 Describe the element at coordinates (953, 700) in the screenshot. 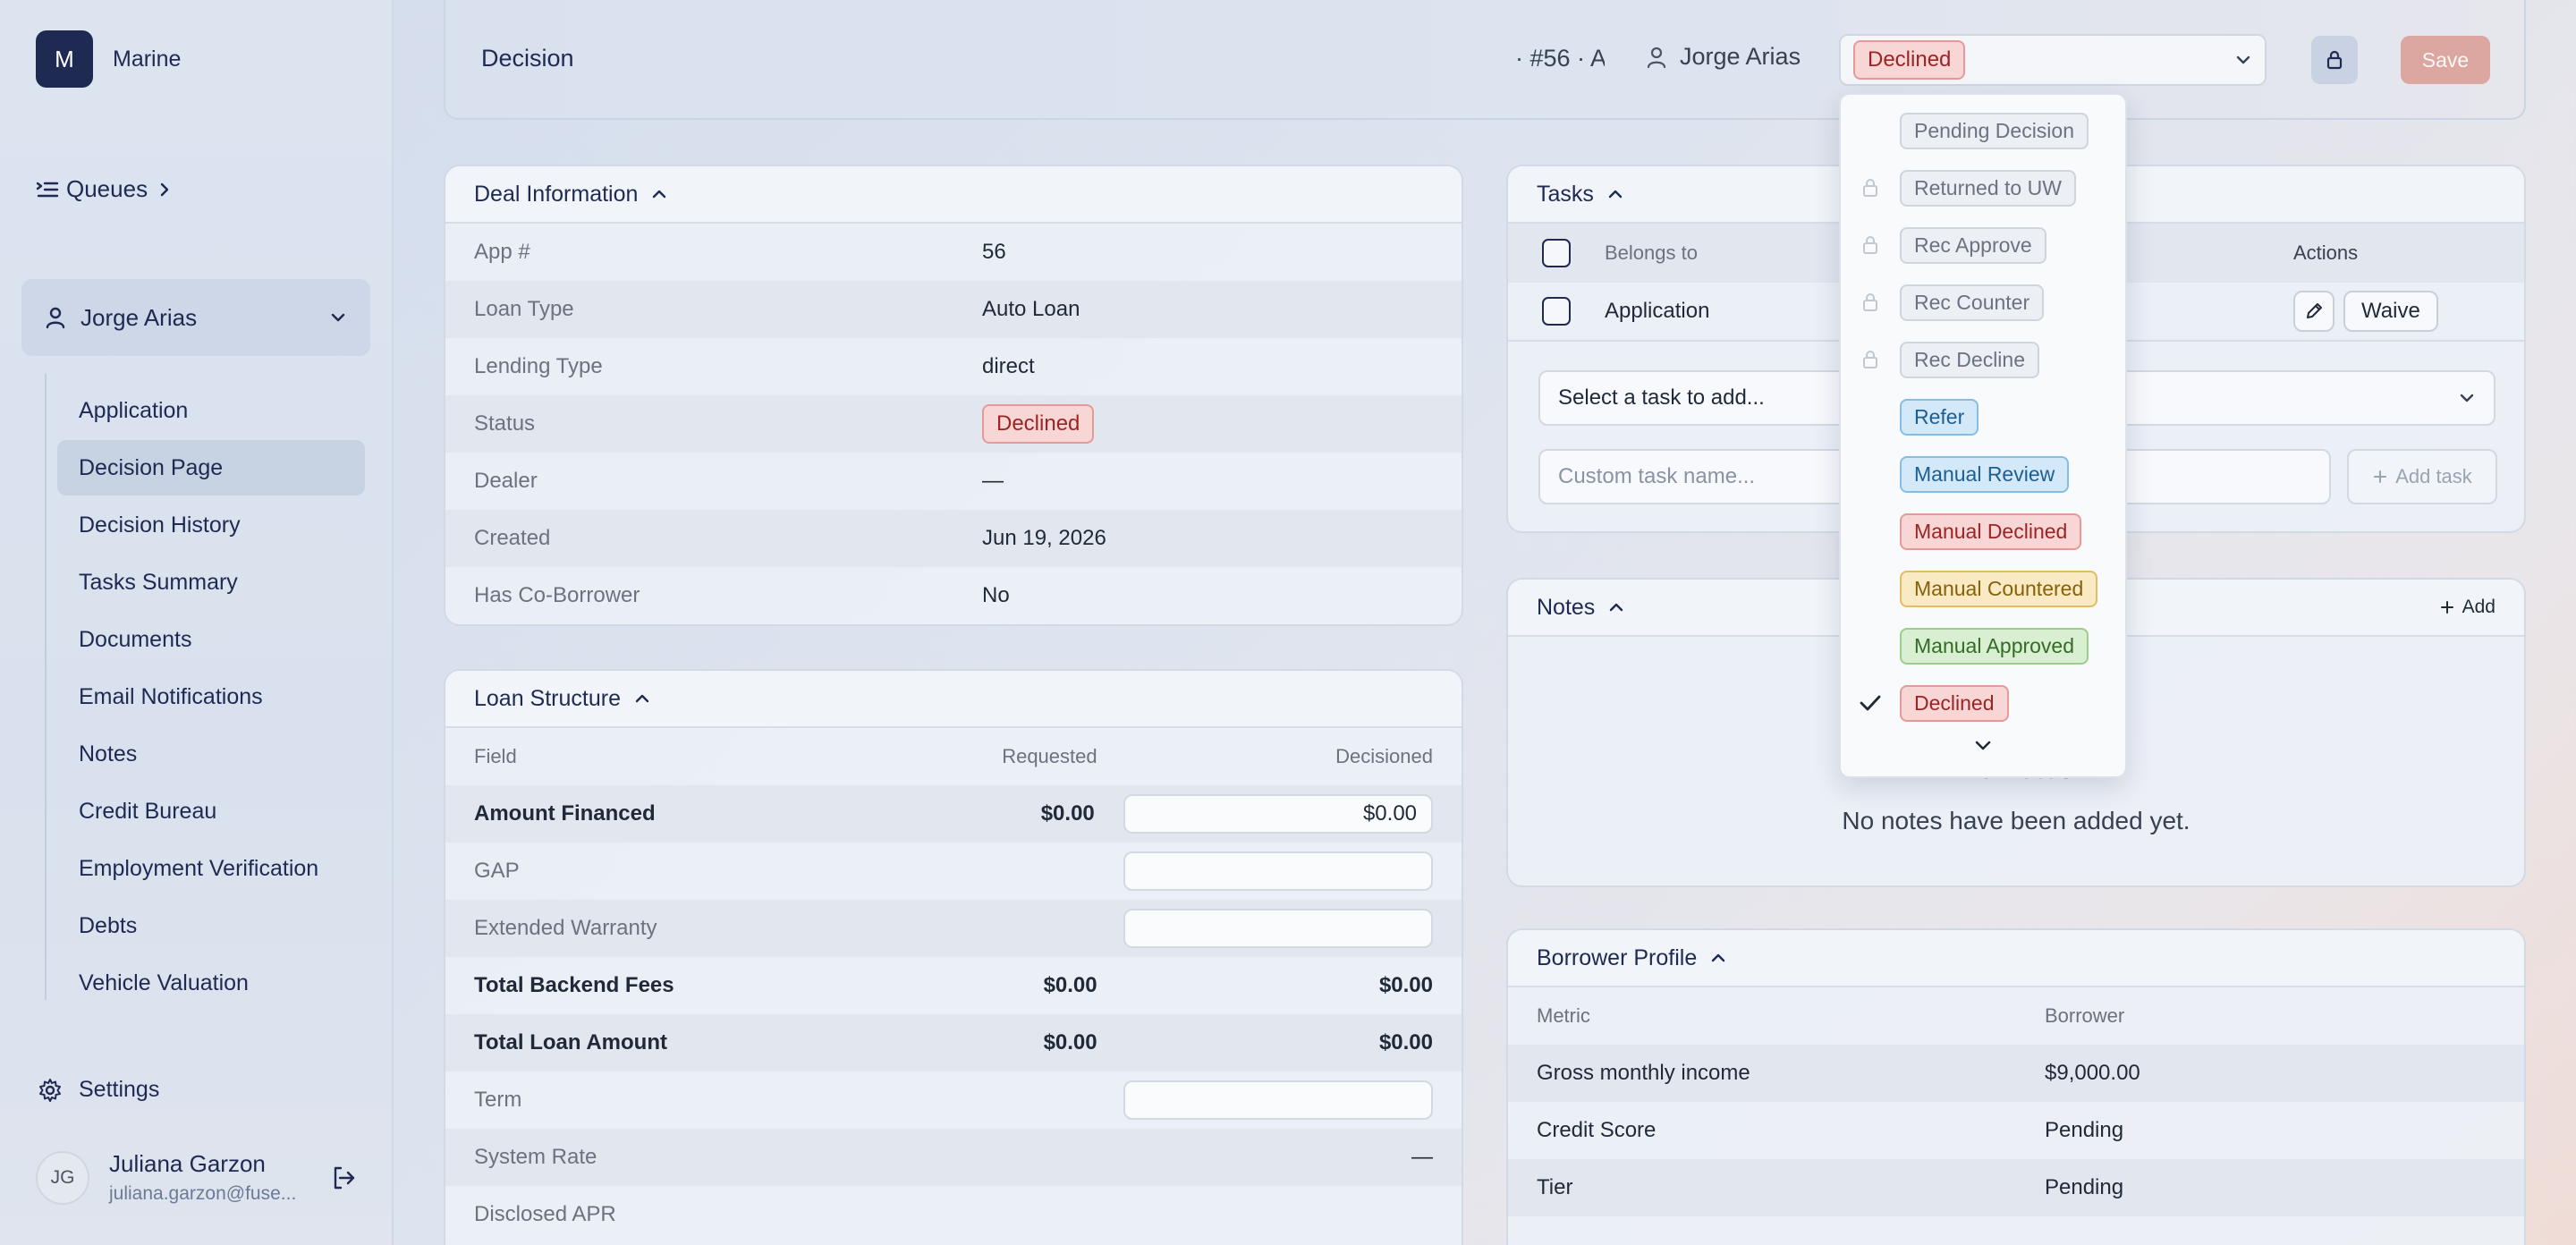

I see `loan-structure-header: Loan Structure` at that location.